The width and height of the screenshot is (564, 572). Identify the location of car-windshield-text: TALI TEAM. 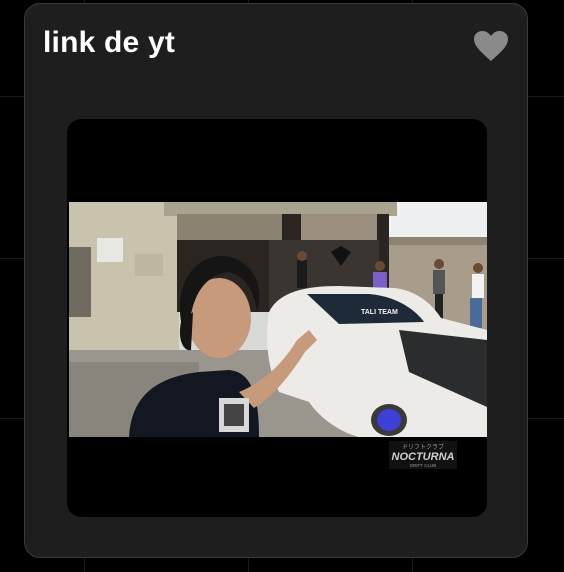
(379, 312).